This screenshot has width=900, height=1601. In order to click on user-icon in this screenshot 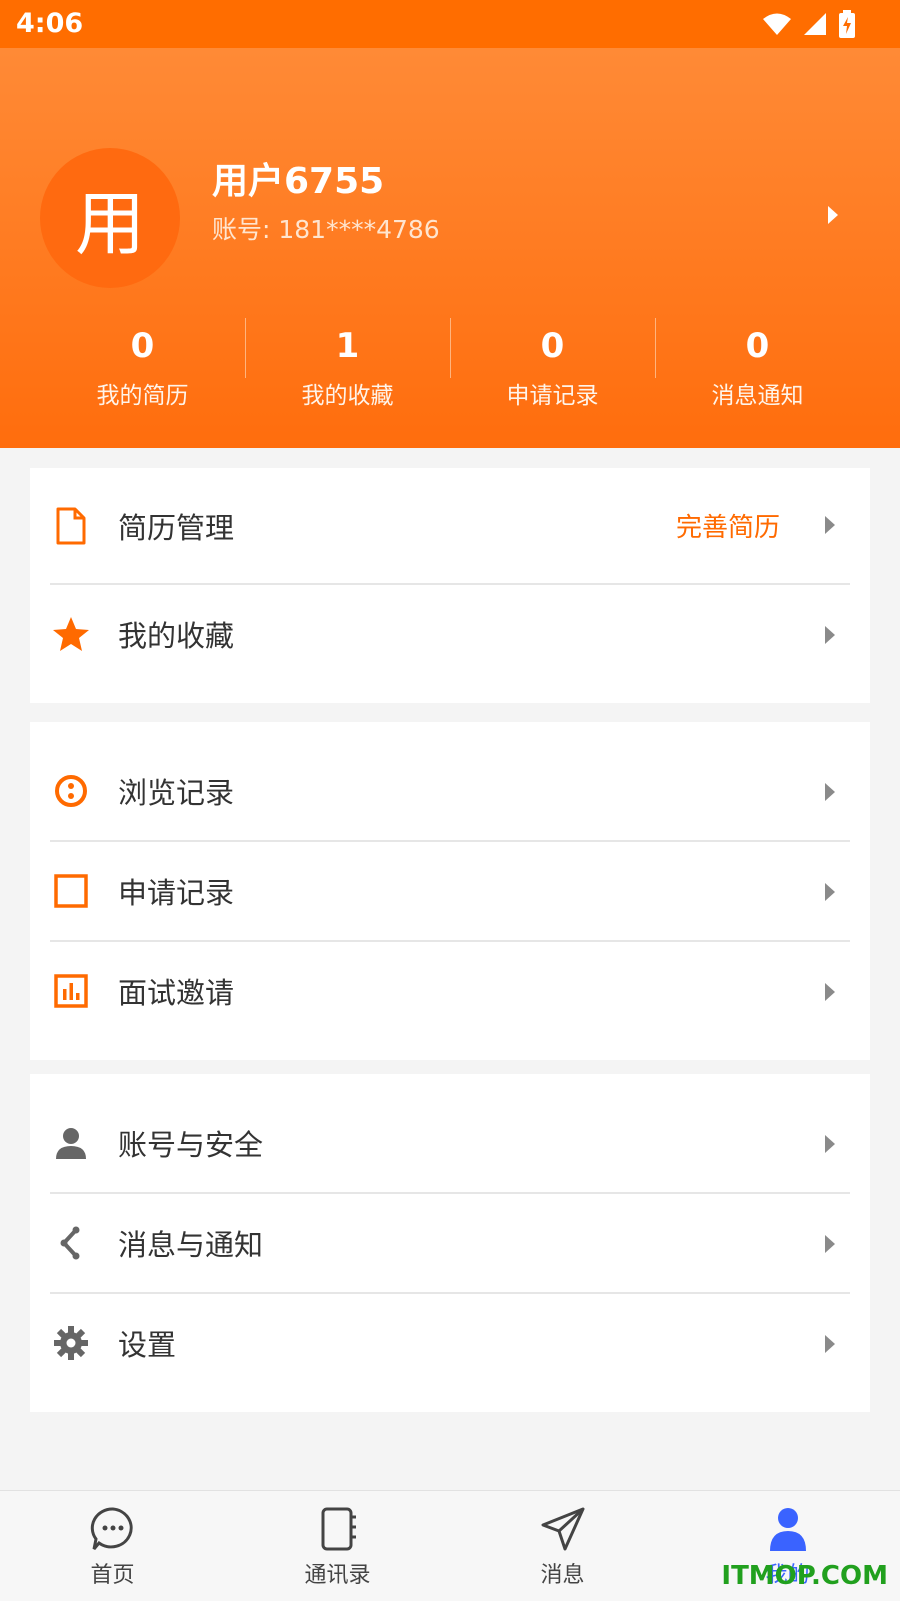, I will do `click(787, 1529)`.